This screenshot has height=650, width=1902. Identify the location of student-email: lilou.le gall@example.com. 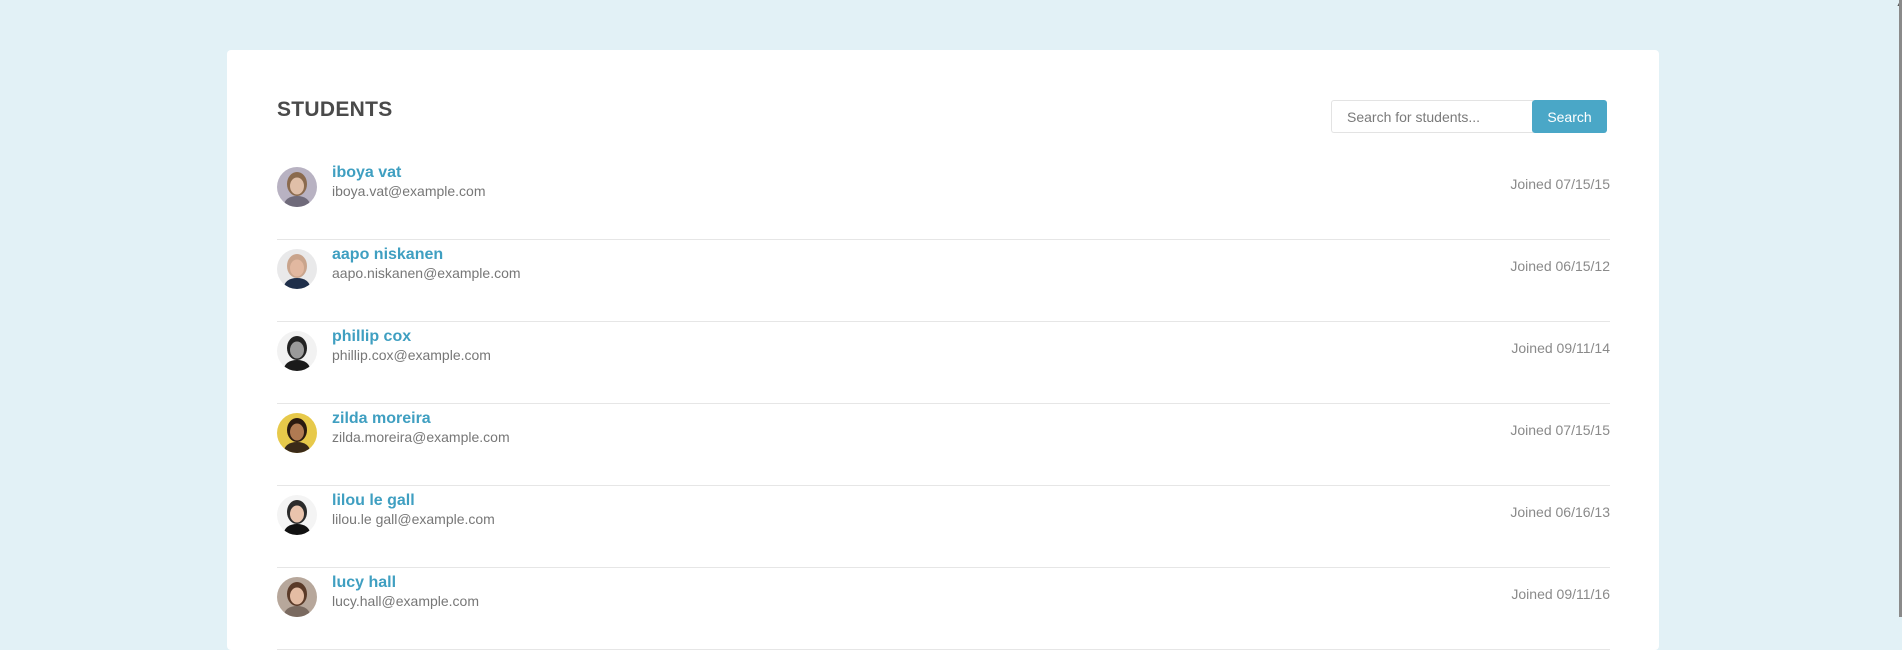
(413, 519).